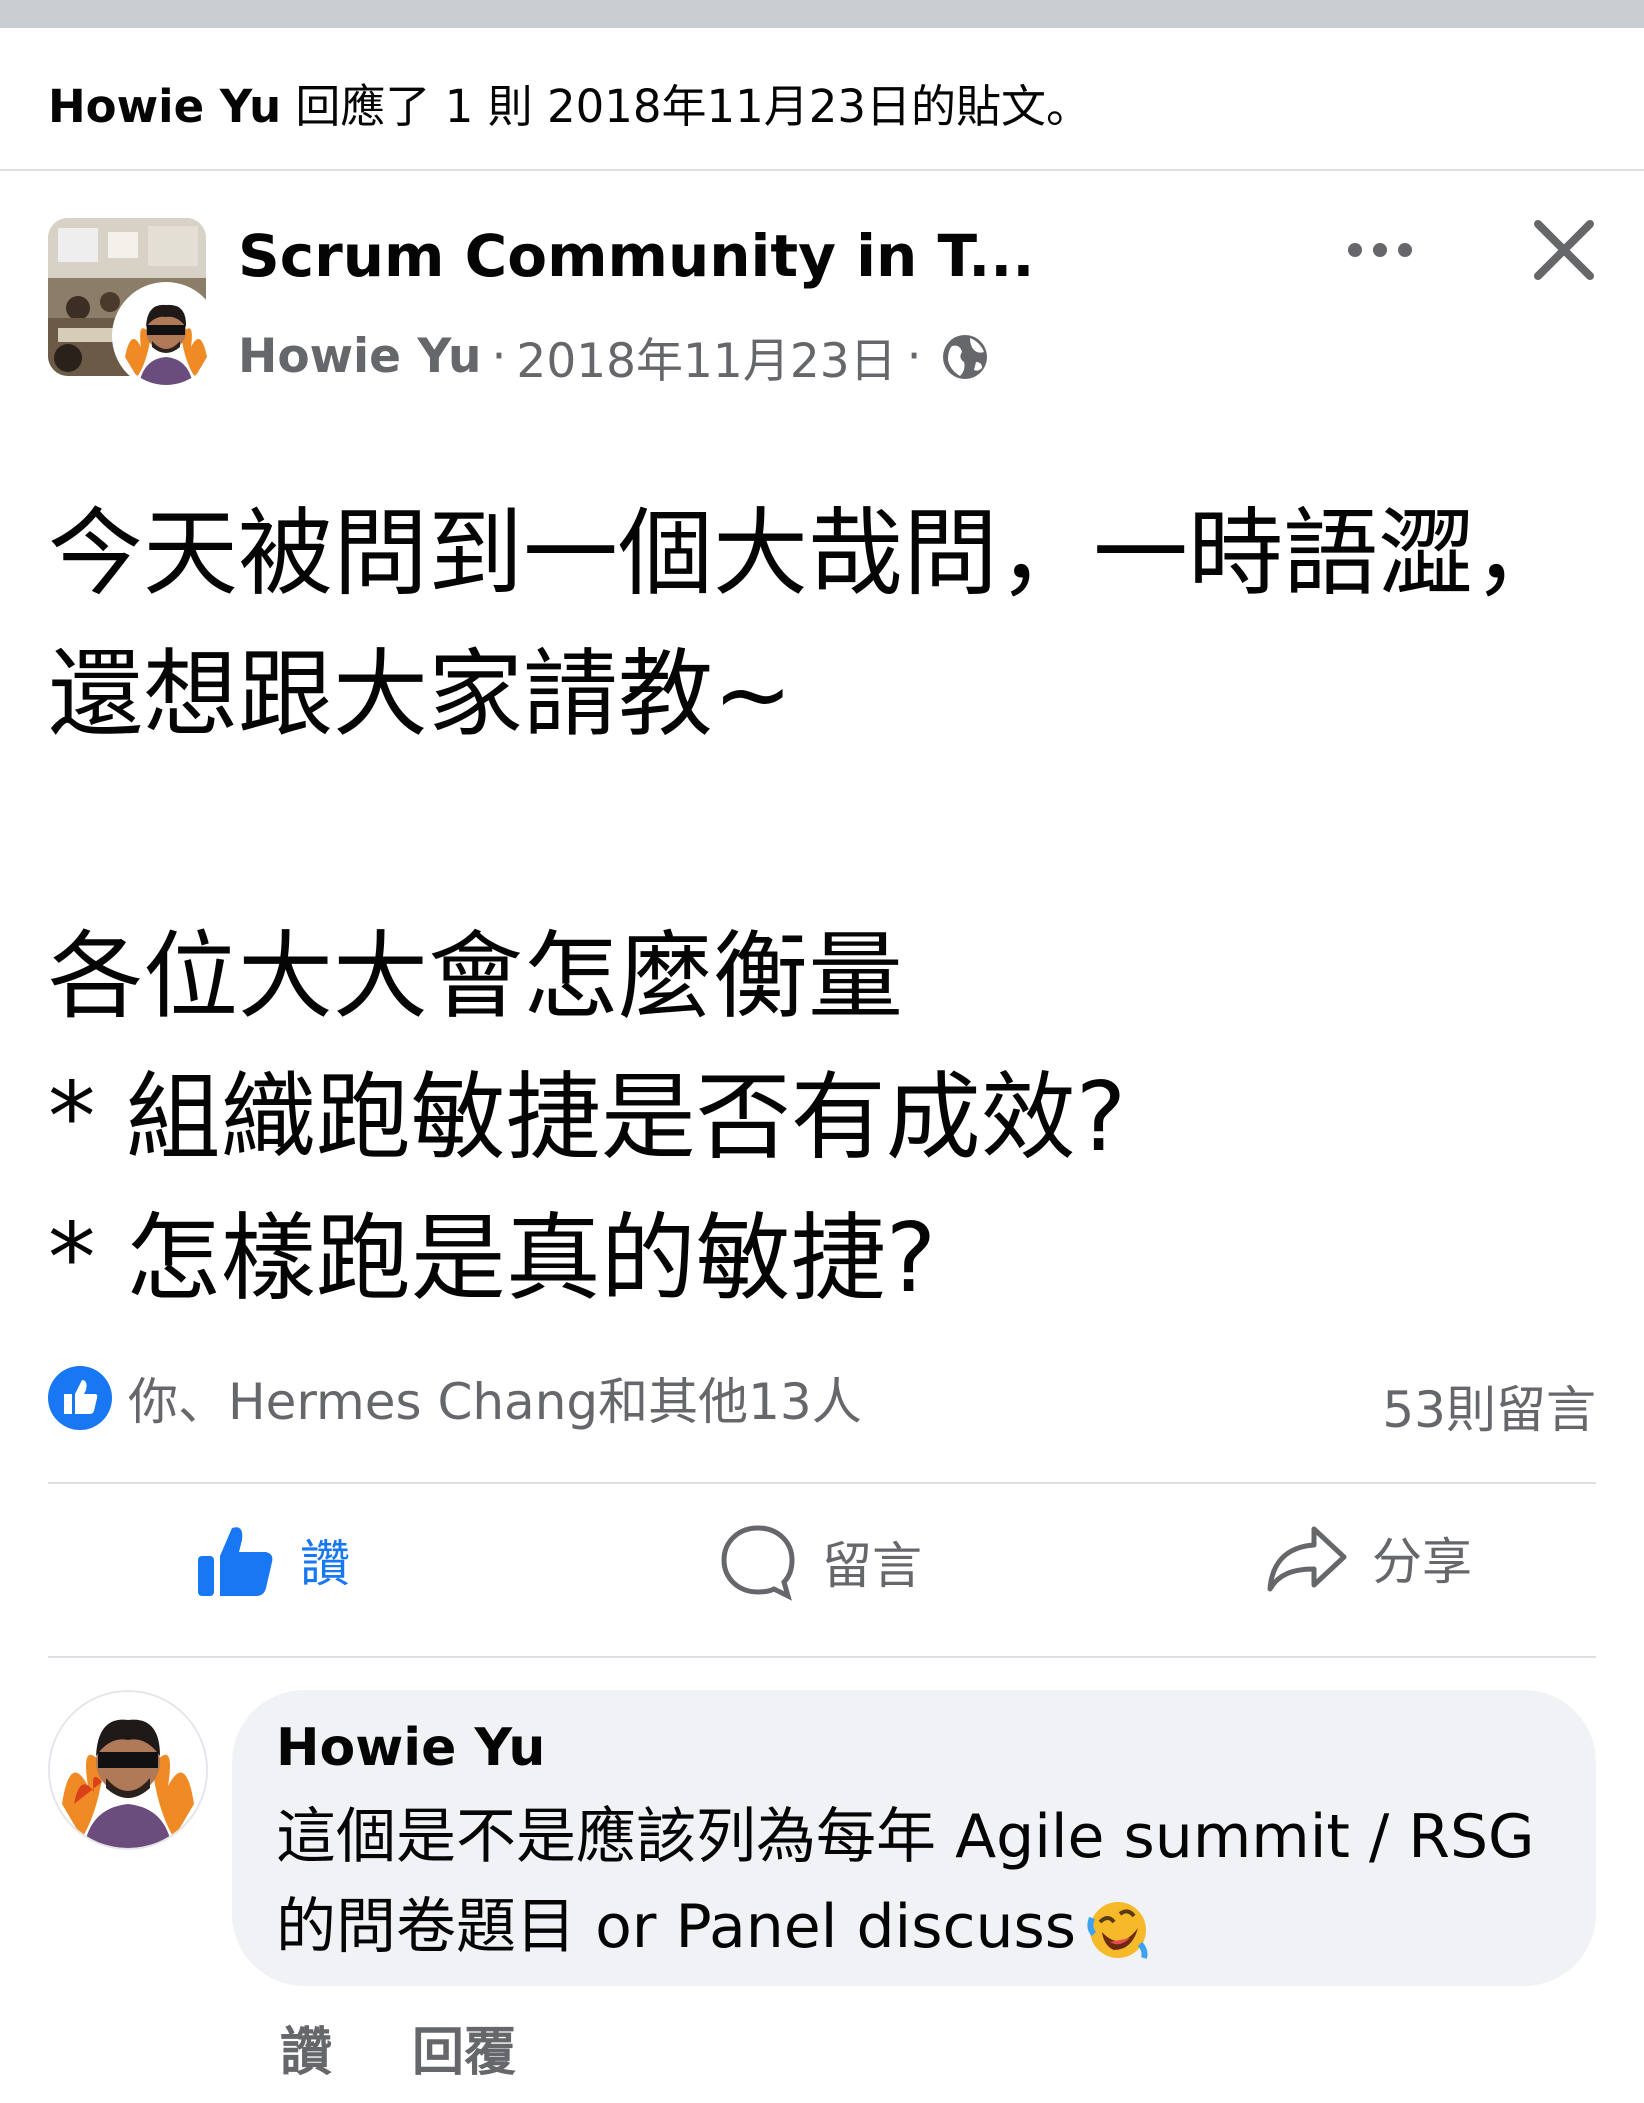 This screenshot has height=2103, width=1644. Describe the element at coordinates (359, 356) in the screenshot. I see `post-author: Howie Yu` at that location.